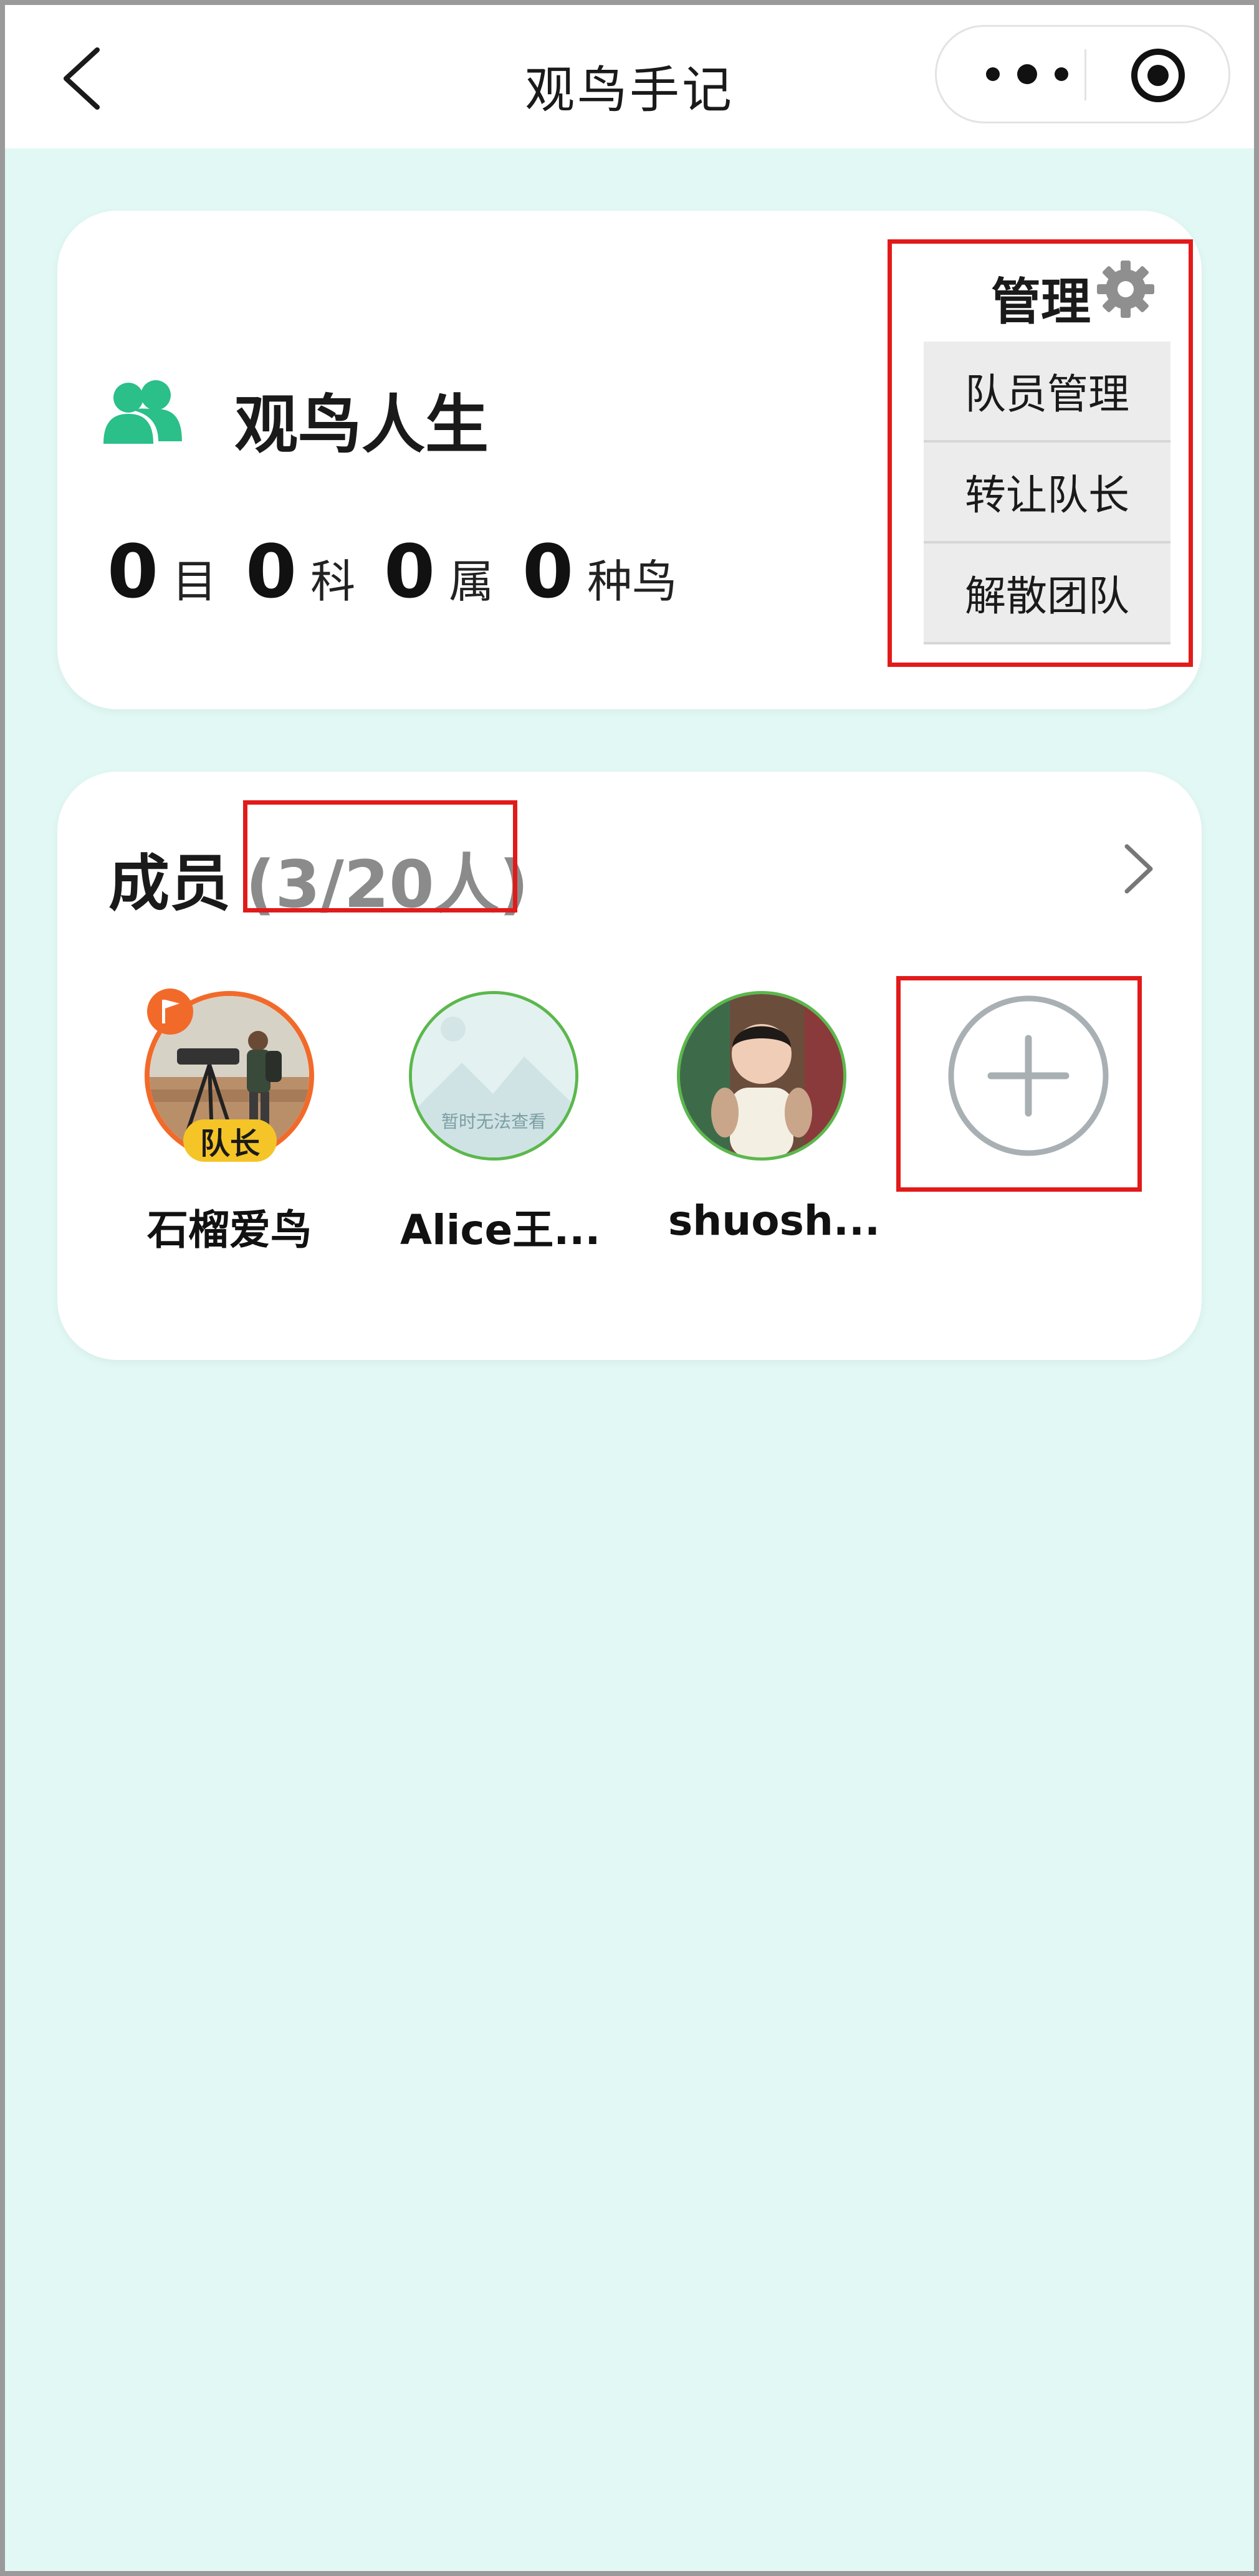 The image size is (1259, 2576). Describe the element at coordinates (163, 572) in the screenshot. I see `stat-order: 0目` at that location.